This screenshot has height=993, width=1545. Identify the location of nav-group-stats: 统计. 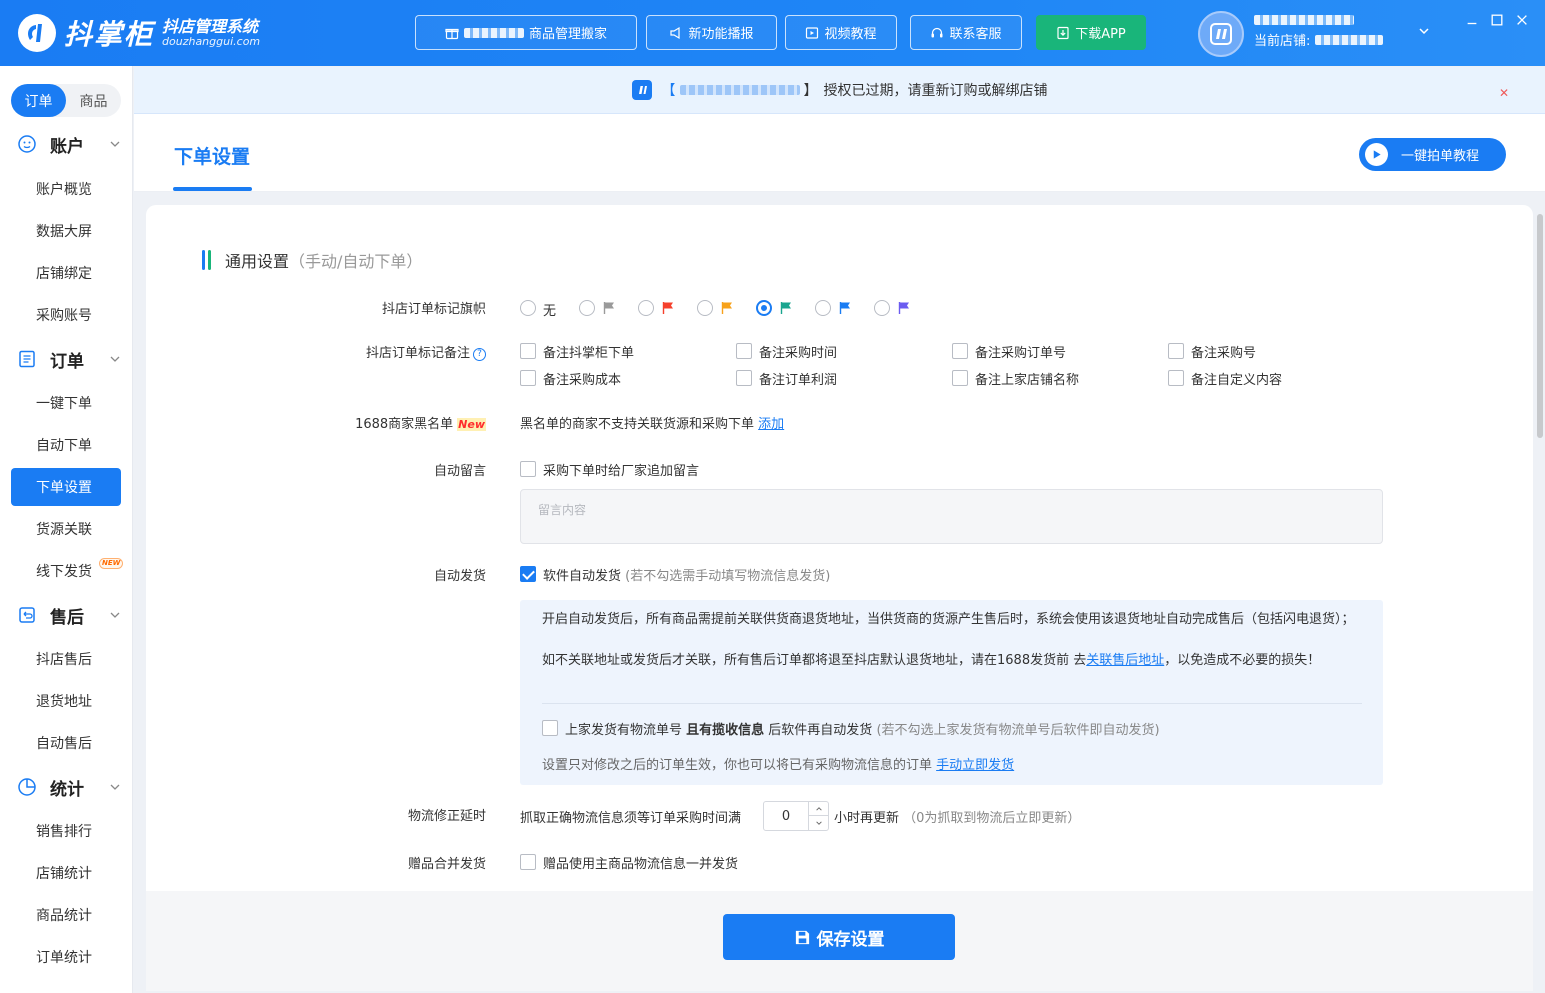
(66, 787).